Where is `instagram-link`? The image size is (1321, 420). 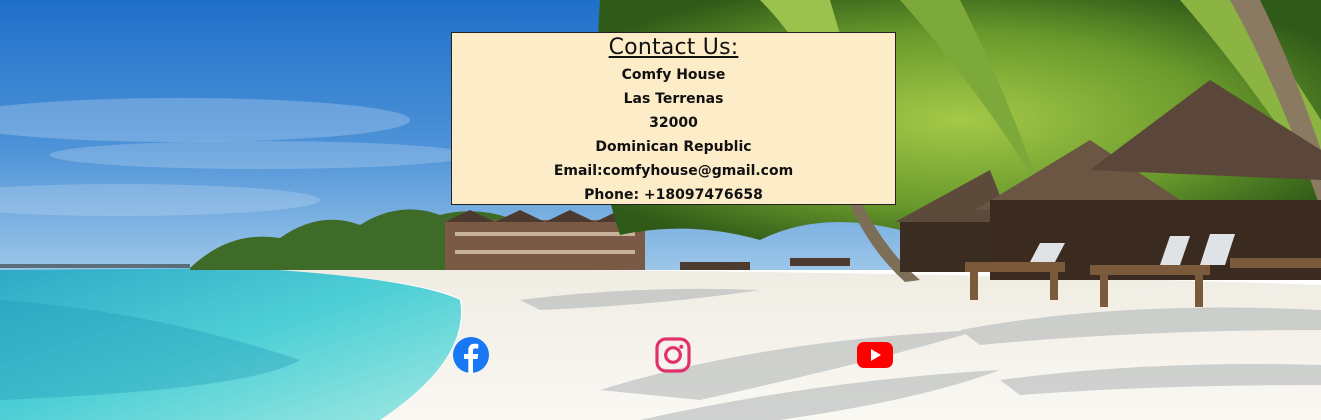
instagram-link is located at coordinates (673, 355).